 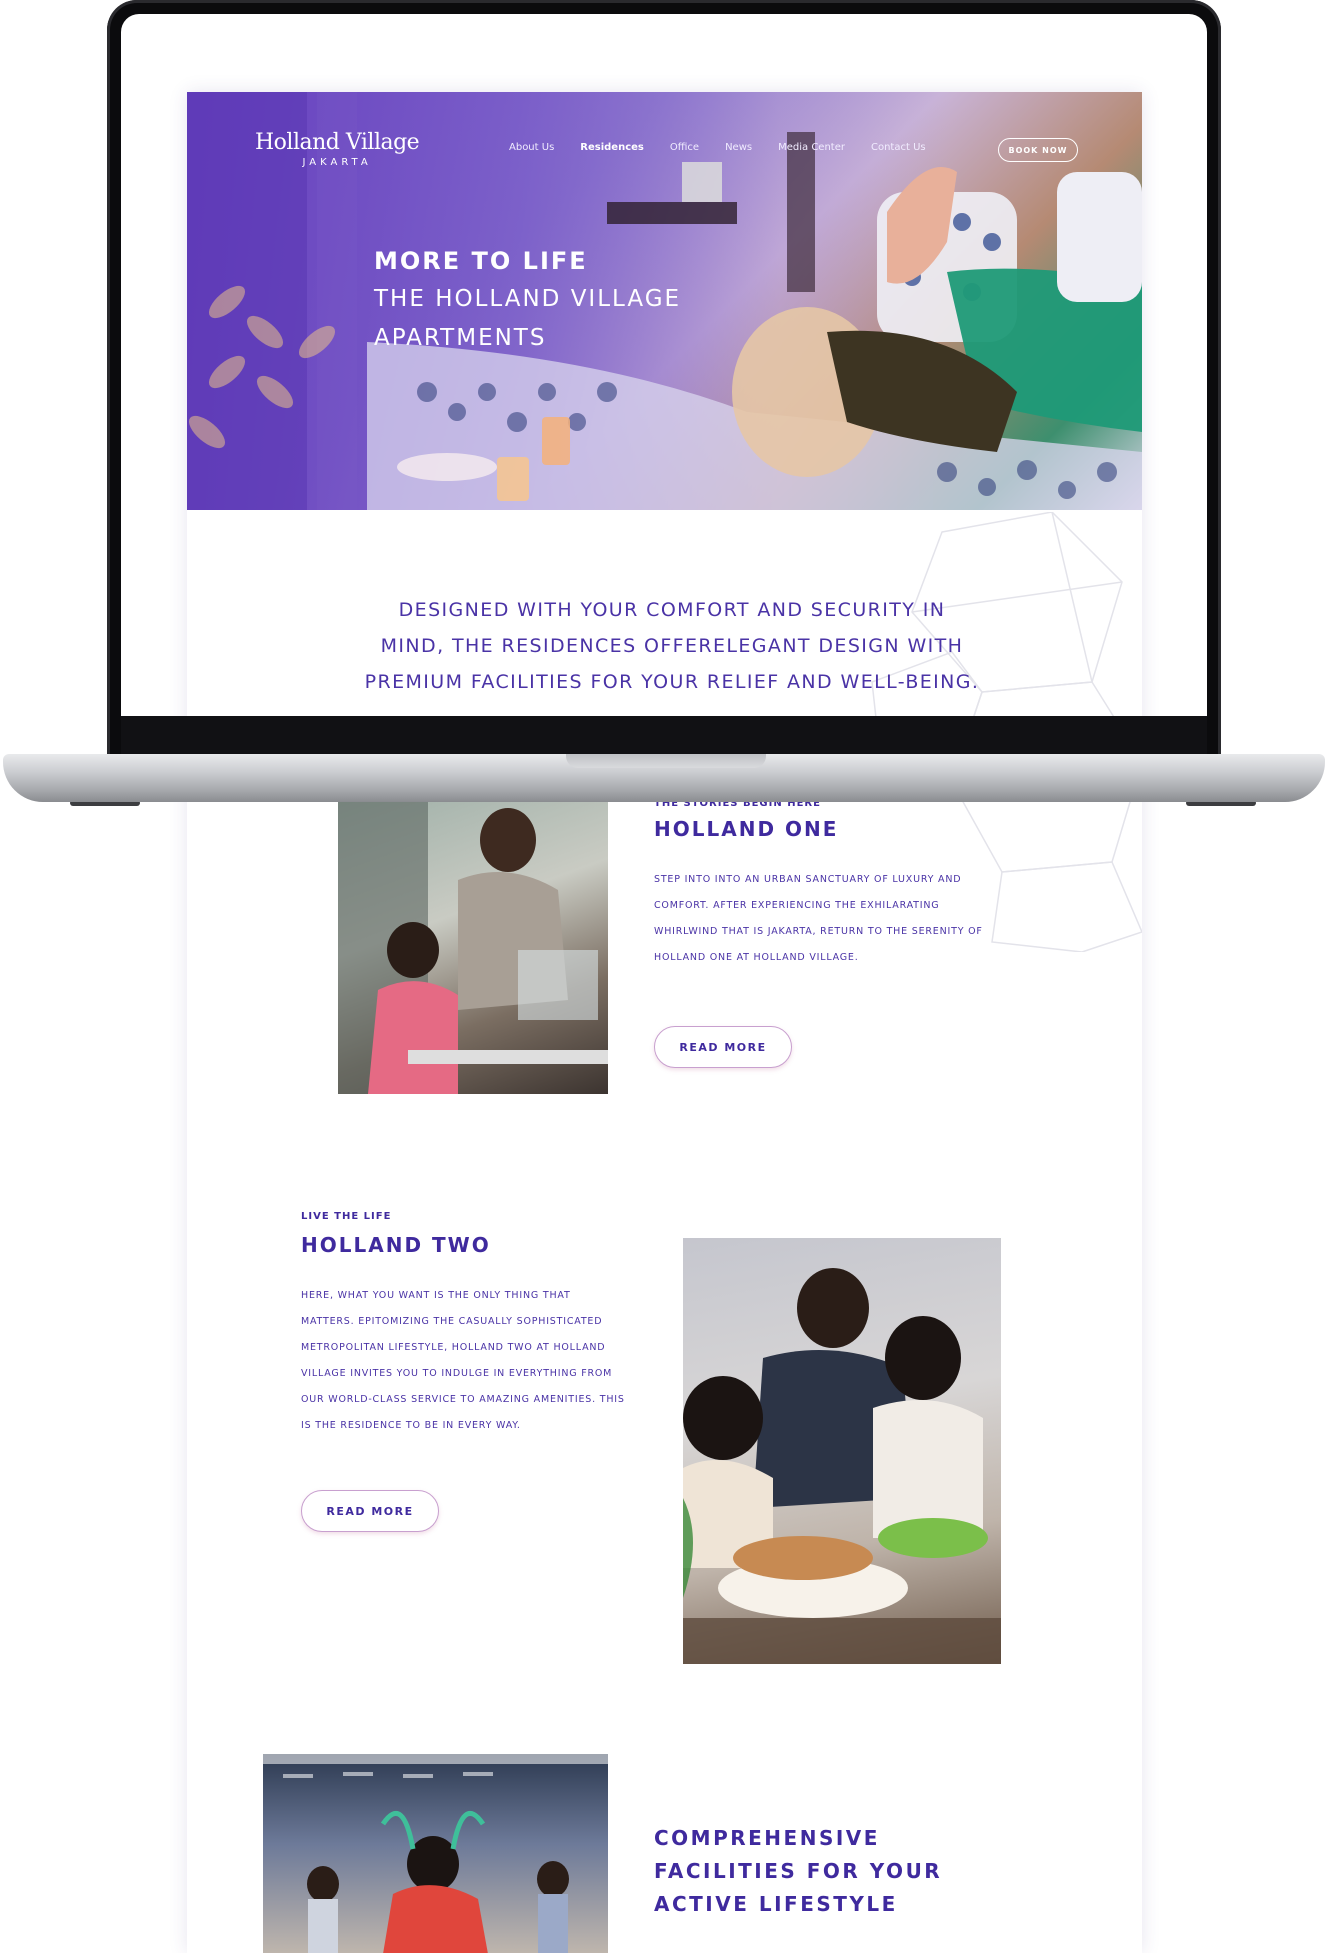 What do you see at coordinates (664, 778) in the screenshot?
I see `laptop-base` at bounding box center [664, 778].